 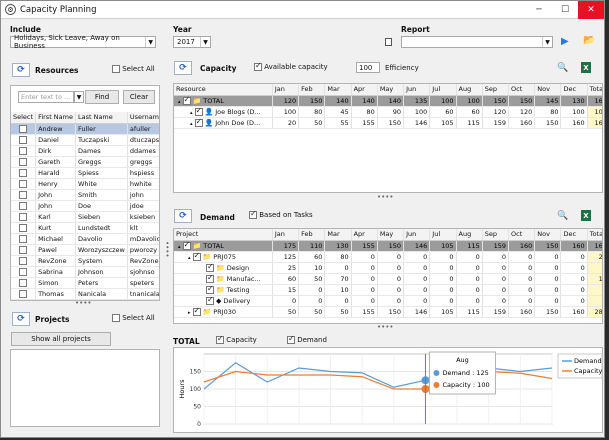 I want to click on projects-select-all-checkbox, so click(x=116, y=318).